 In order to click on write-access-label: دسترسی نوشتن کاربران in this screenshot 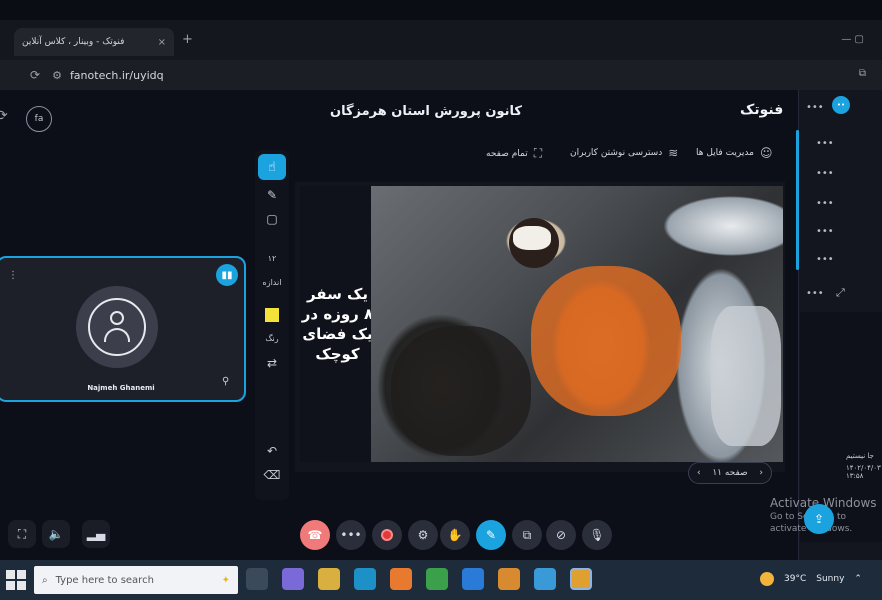, I will do `click(616, 153)`.